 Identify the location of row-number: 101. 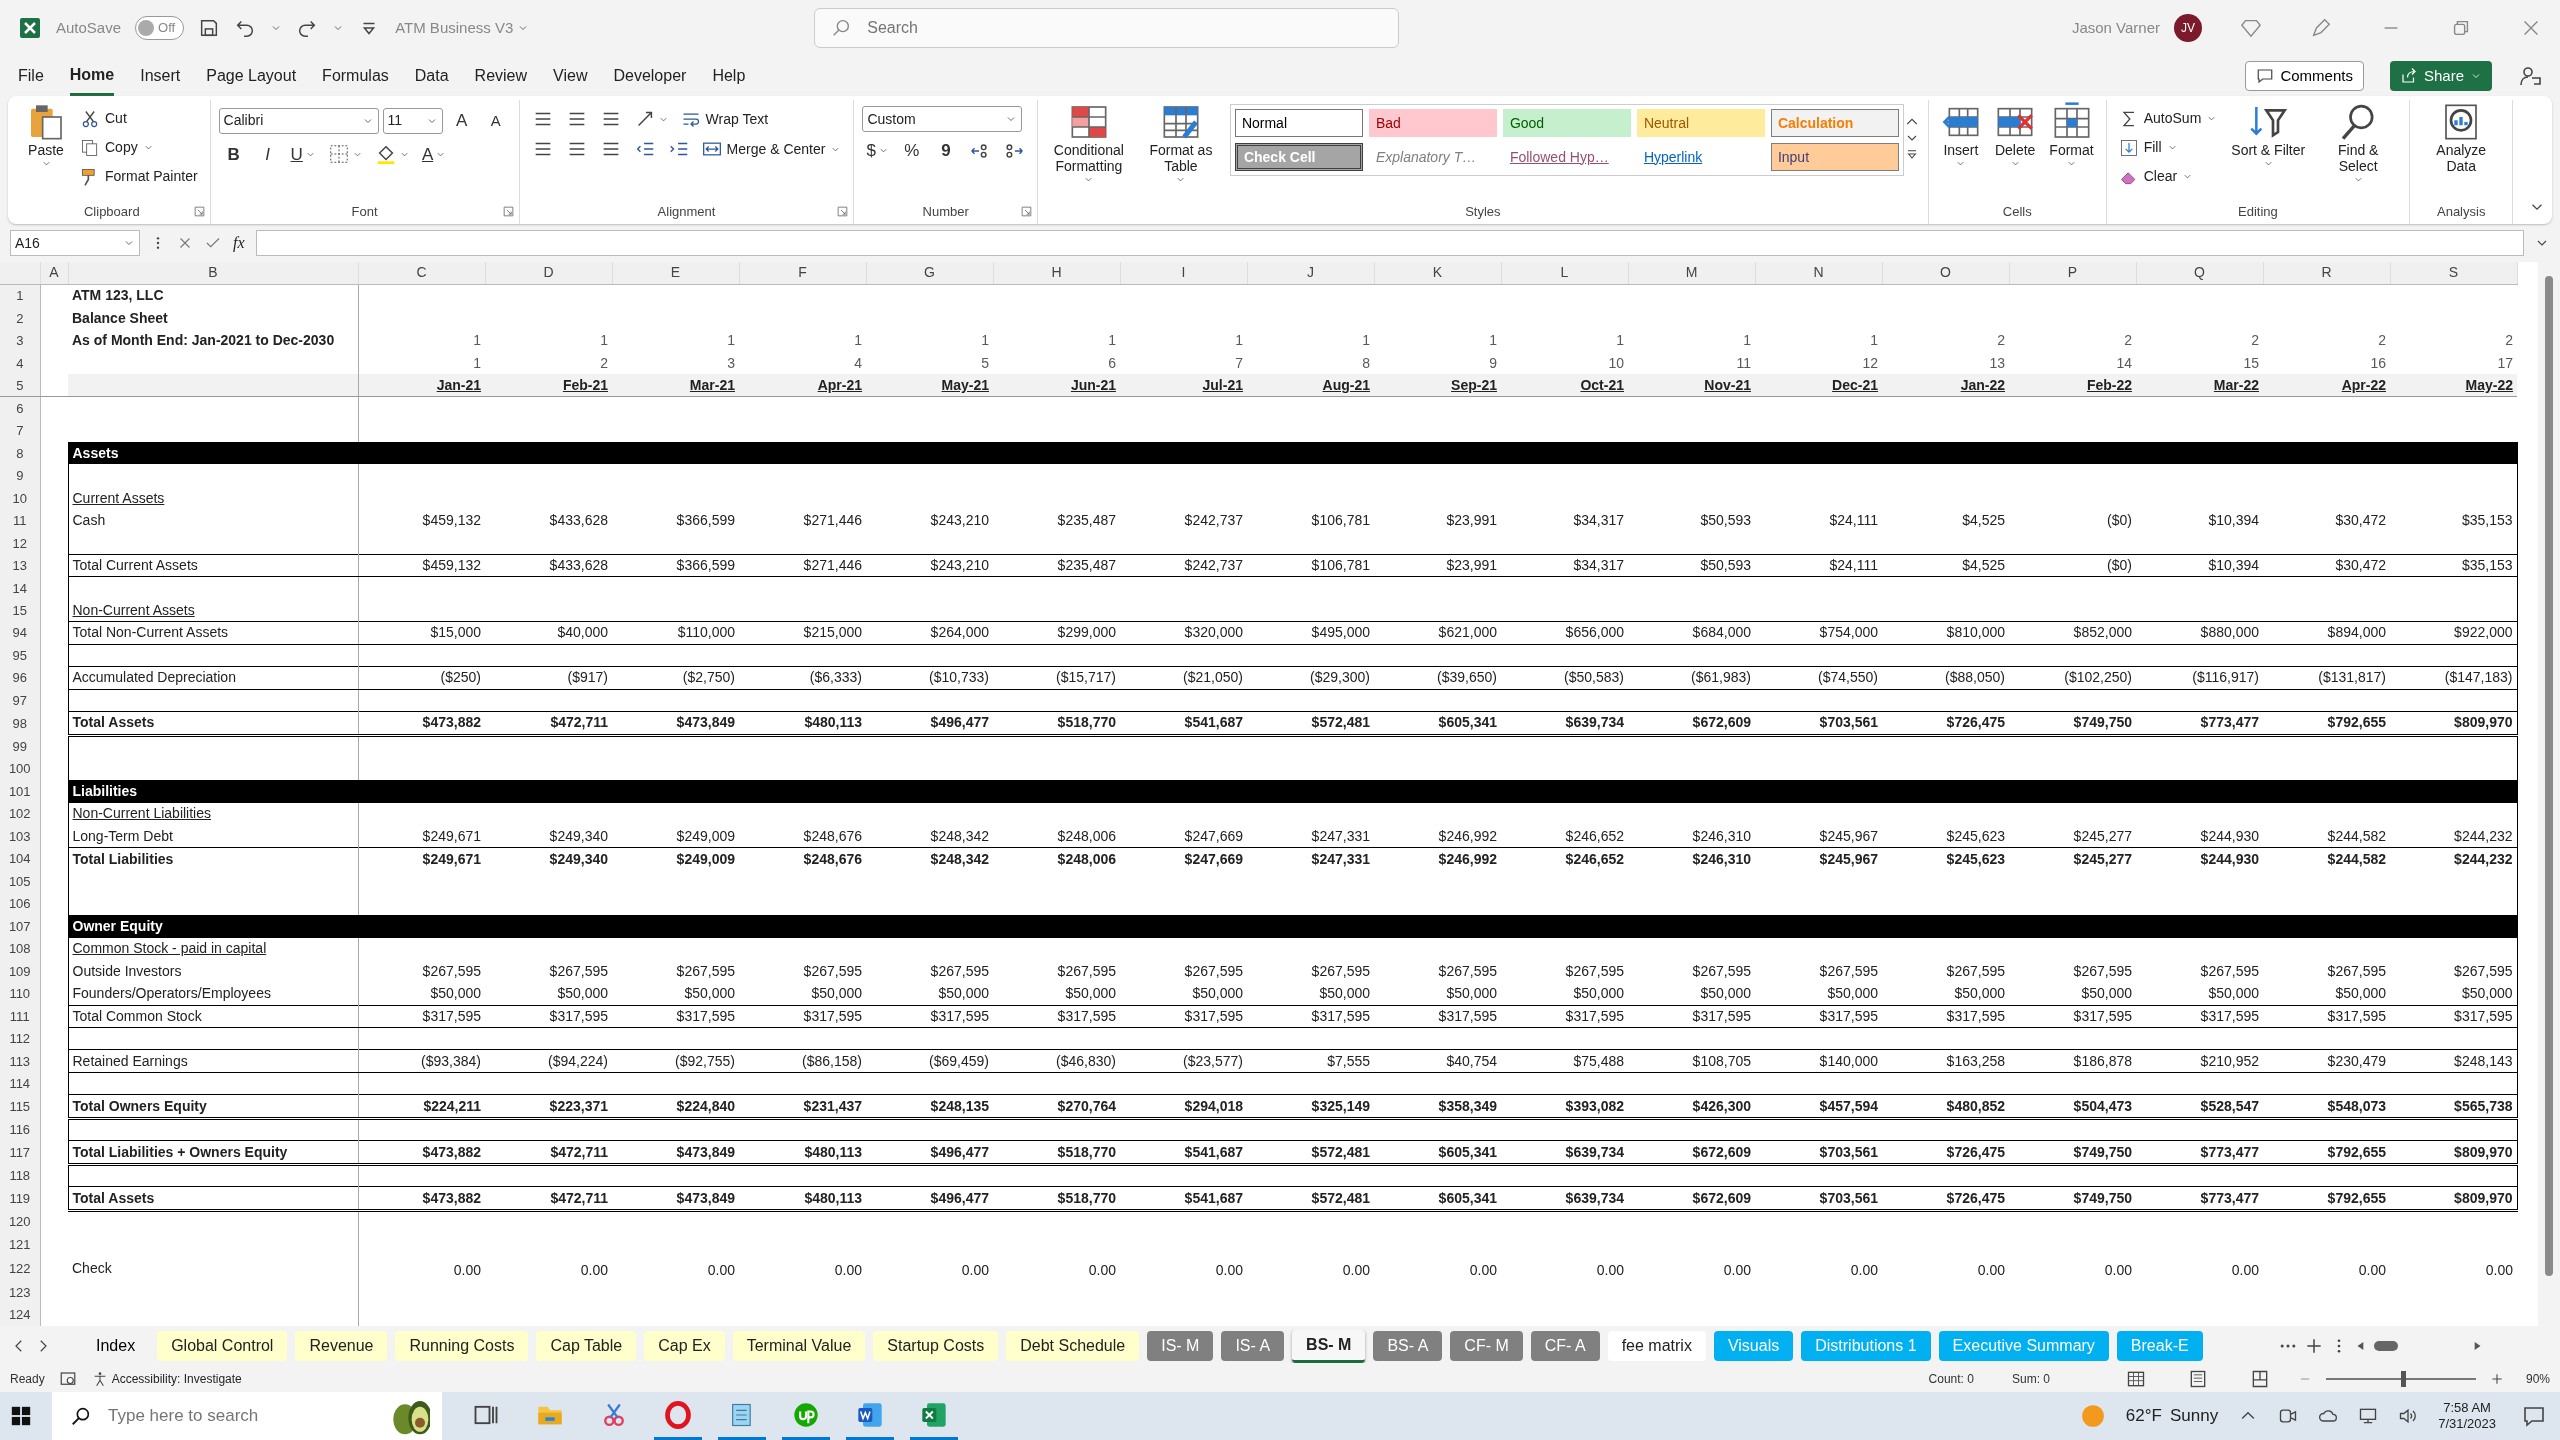
(20, 791).